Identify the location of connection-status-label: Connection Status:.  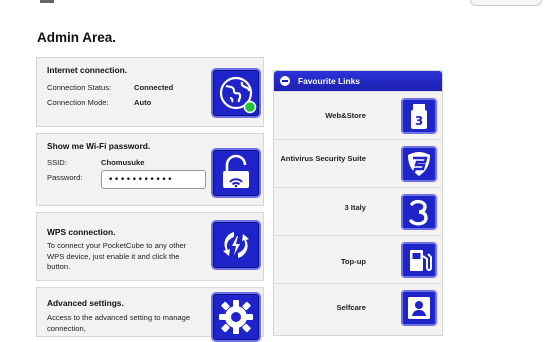
(79, 87).